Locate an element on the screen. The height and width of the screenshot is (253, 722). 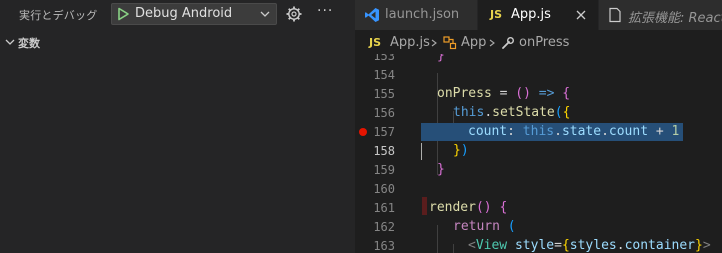
code-line-current: 158 }) is located at coordinates (538, 151).